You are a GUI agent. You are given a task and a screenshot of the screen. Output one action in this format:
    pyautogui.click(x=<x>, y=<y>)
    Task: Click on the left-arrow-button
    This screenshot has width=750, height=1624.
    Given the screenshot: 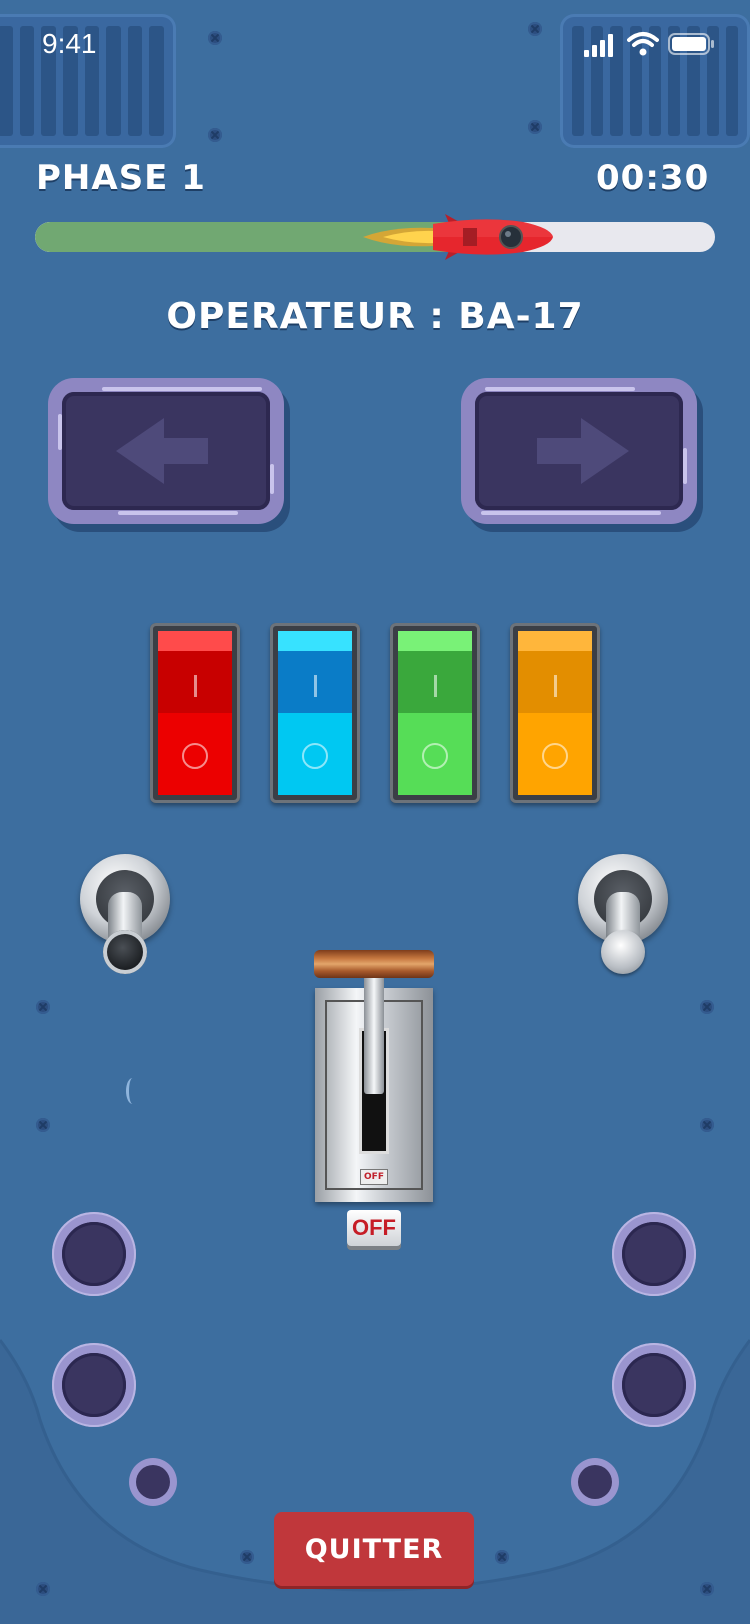 What is the action you would take?
    pyautogui.click(x=166, y=451)
    